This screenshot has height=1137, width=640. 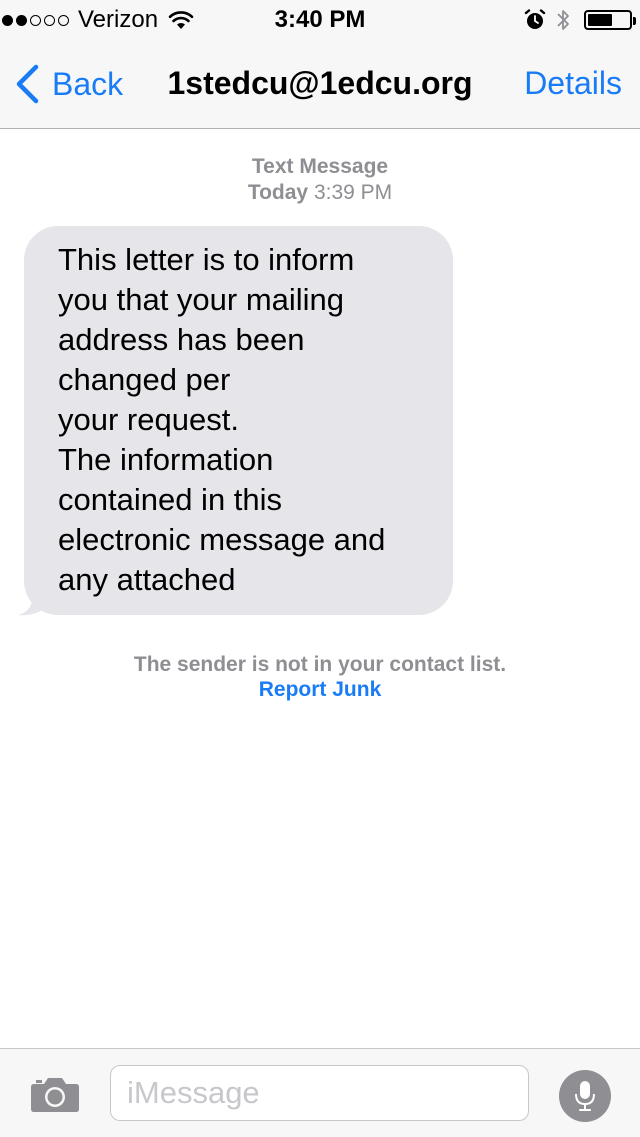 What do you see at coordinates (320, 664) in the screenshot?
I see `unknown-sender-notice: The sender is not in your contact list.` at bounding box center [320, 664].